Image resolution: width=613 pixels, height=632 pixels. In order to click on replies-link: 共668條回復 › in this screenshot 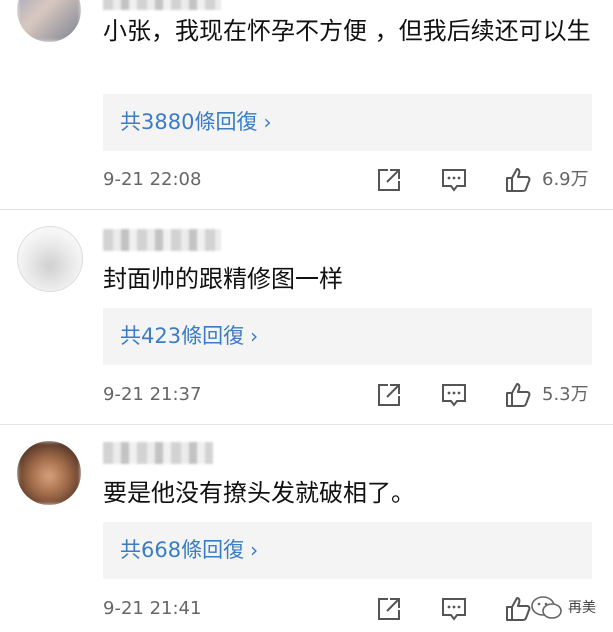, I will do `click(347, 550)`.